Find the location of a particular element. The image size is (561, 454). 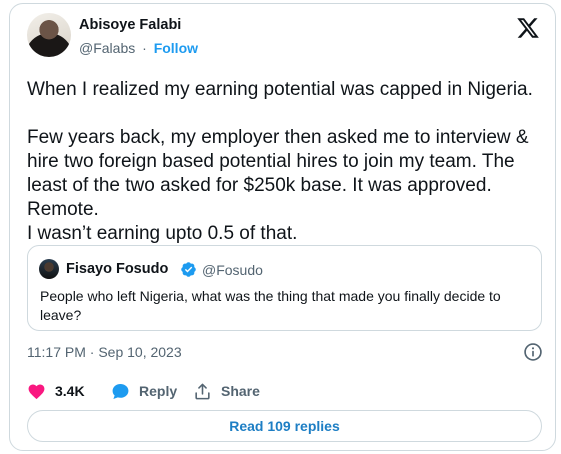

verified-badge-icon is located at coordinates (188, 269).